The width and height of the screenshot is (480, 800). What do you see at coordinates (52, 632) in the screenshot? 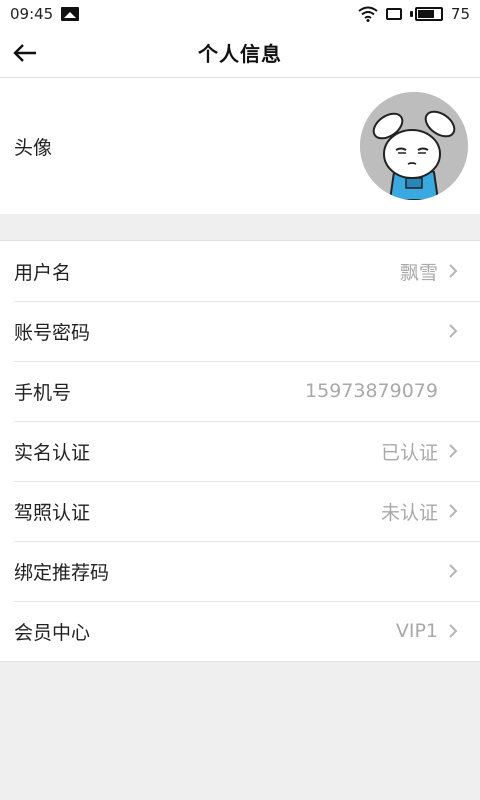
I see `item-label: 会员中心` at bounding box center [52, 632].